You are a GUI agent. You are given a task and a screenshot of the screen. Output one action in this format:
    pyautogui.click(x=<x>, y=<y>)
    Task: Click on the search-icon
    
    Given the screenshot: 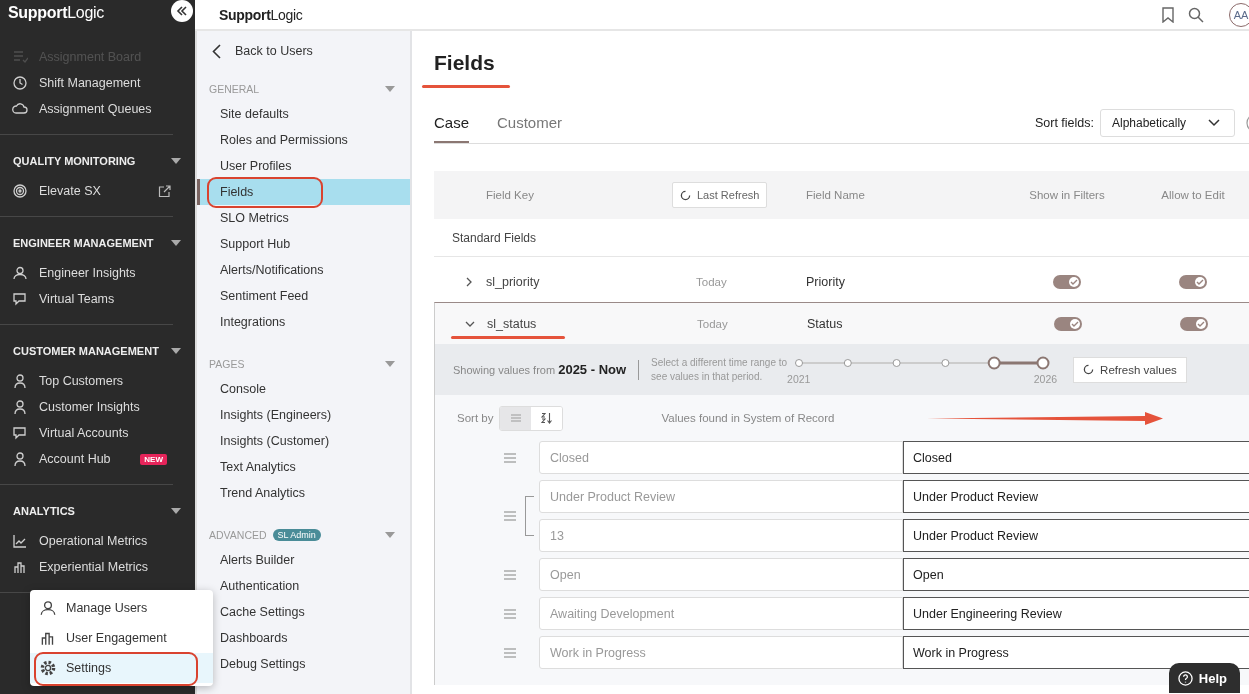 What is the action you would take?
    pyautogui.click(x=1196, y=14)
    